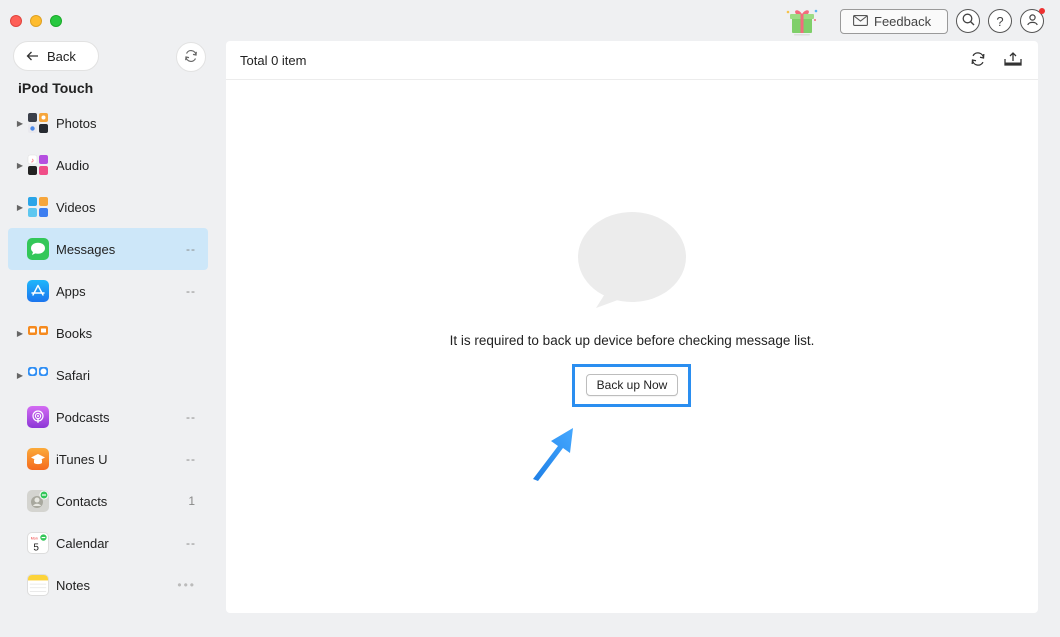 The height and width of the screenshot is (637, 1060). What do you see at coordinates (108, 123) in the screenshot?
I see `sidebar-item-photos: ▶ Photos` at bounding box center [108, 123].